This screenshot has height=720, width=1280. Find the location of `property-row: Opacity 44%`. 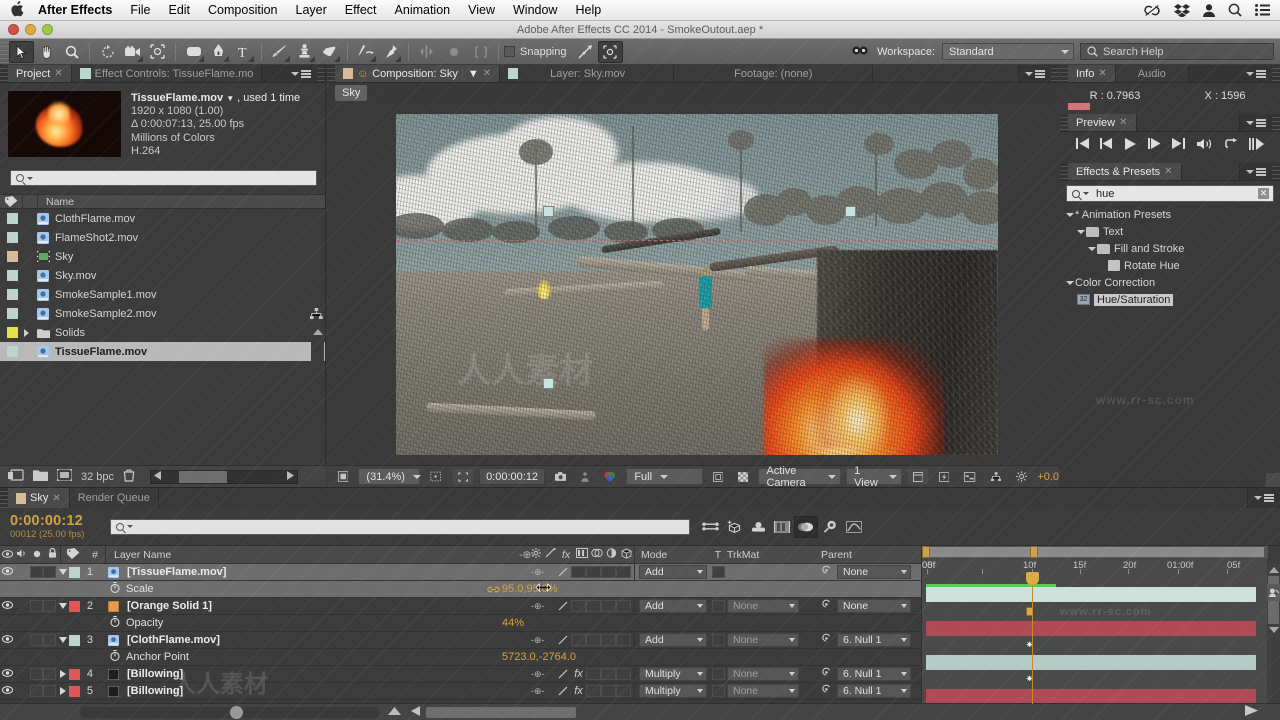

property-row: Opacity 44% is located at coordinates (460, 623).